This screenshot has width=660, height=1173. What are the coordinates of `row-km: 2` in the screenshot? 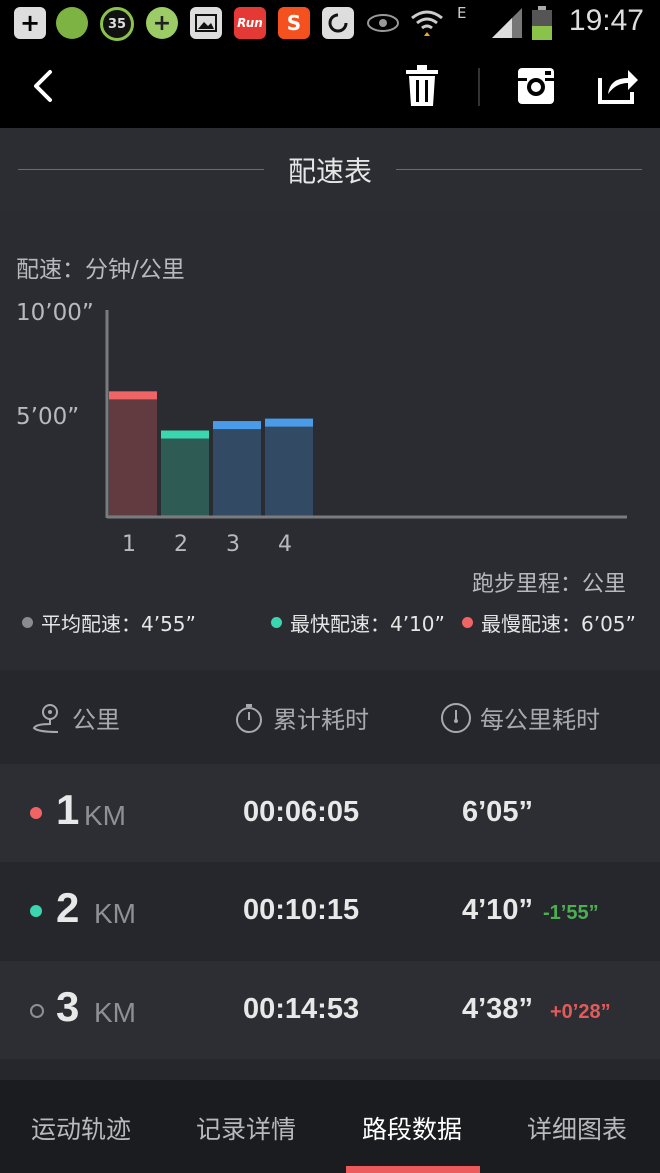 It's located at (68, 907).